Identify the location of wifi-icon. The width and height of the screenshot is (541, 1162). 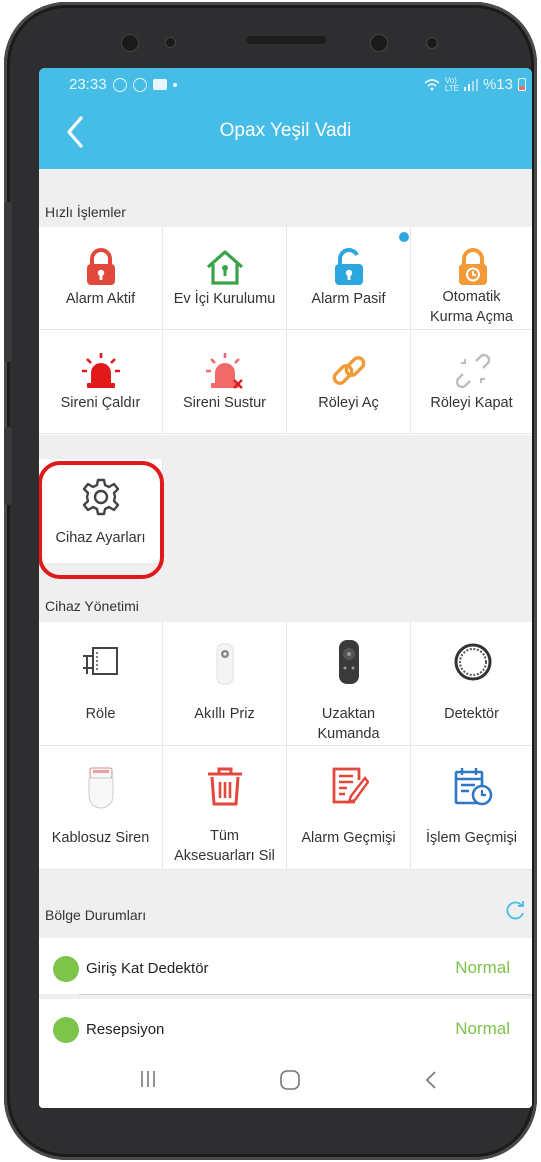
(432, 84).